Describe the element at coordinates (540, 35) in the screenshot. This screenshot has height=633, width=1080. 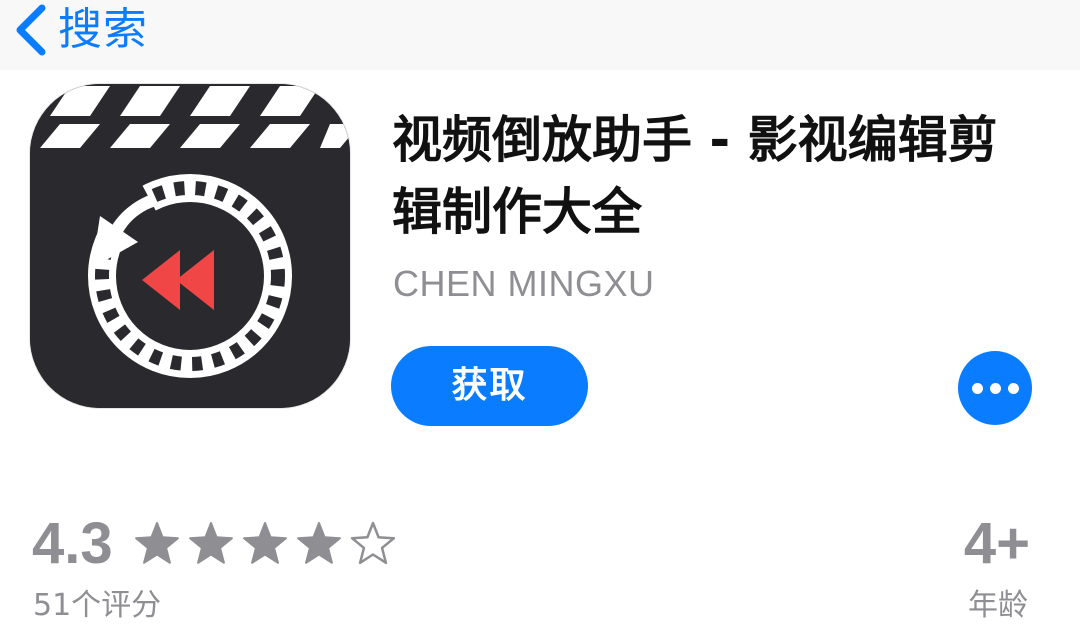
I see `navigation-bar: 搜索` at that location.